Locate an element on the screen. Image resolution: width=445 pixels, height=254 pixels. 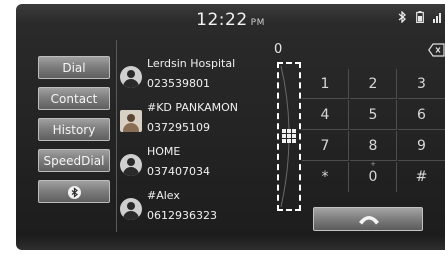
battery-icon is located at coordinates (420, 18).